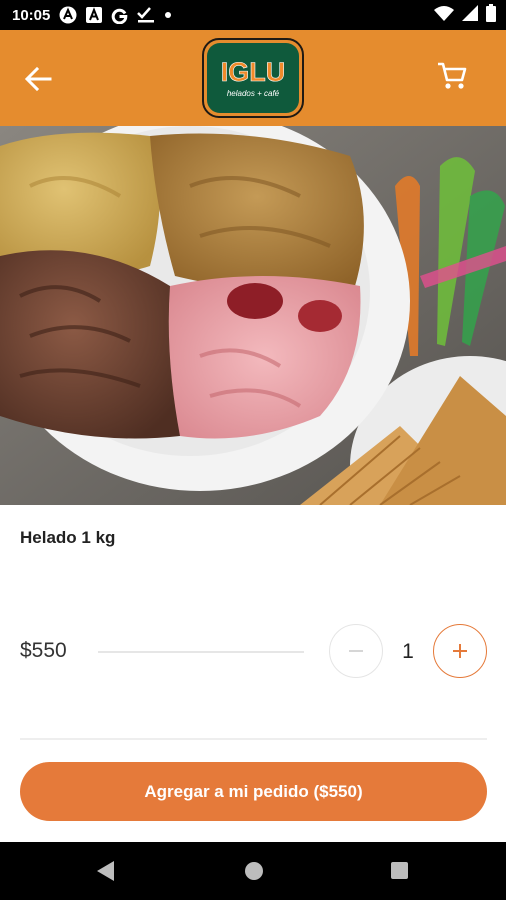  What do you see at coordinates (68, 15) in the screenshot?
I see `app-a-icon` at bounding box center [68, 15].